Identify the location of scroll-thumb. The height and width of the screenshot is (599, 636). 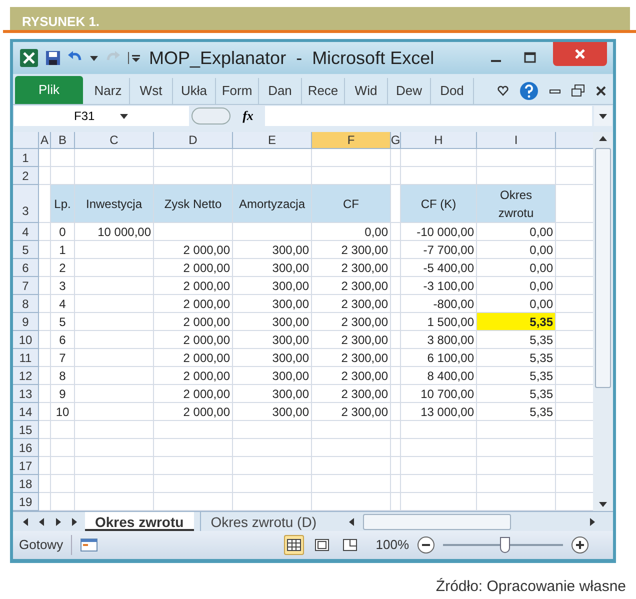
(603, 268).